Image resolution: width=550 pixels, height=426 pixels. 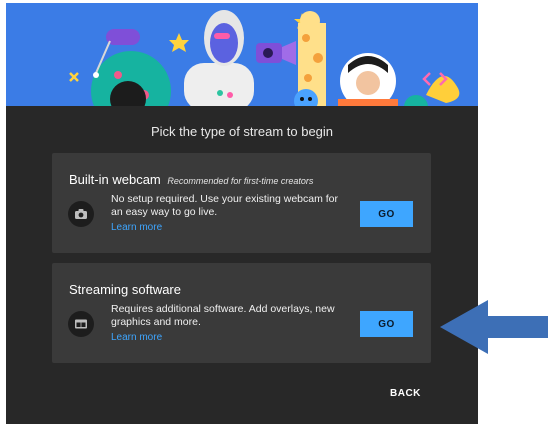 What do you see at coordinates (386, 324) in the screenshot?
I see `go-button-streaming-software: GO` at bounding box center [386, 324].